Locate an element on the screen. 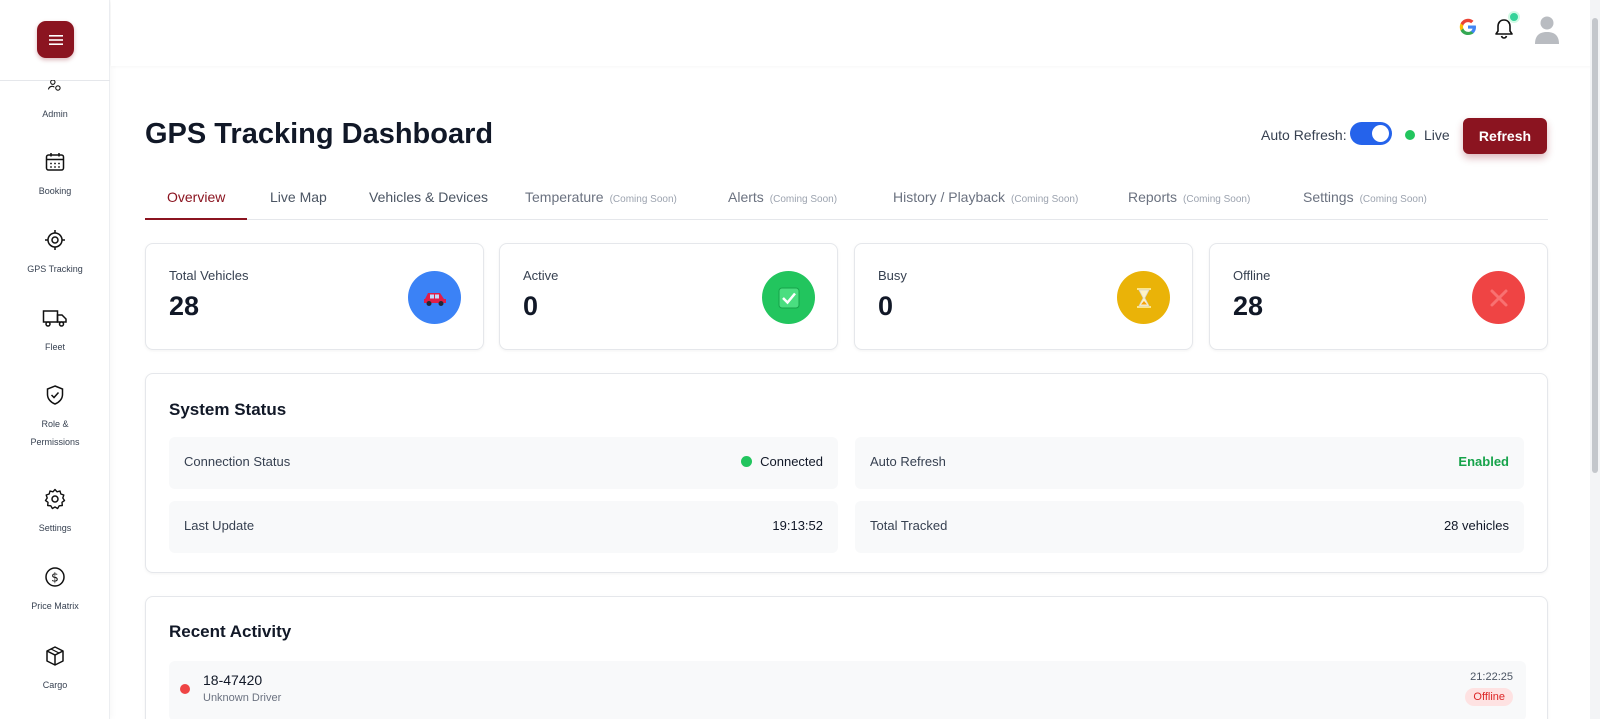 This screenshot has width=1600, height=719. top-bar is located at coordinates (851, 33).